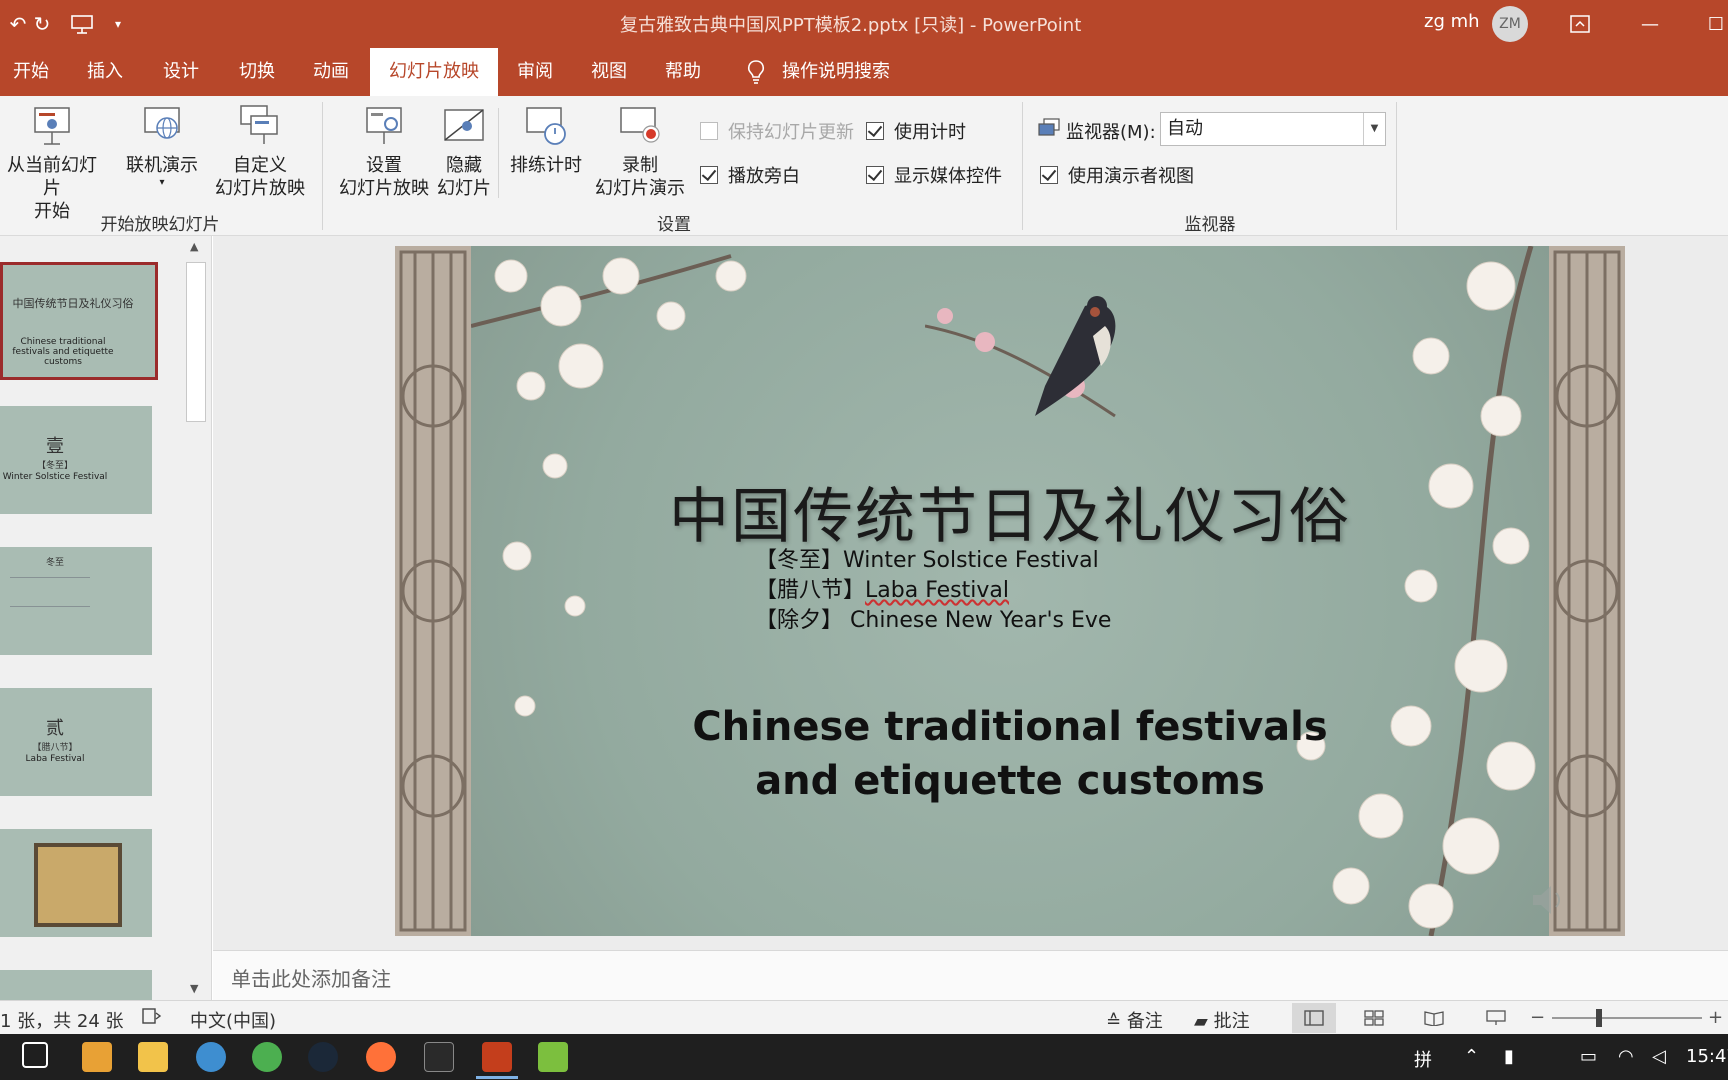  What do you see at coordinates (970, 975) in the screenshot?
I see `notes-pane: 单击此处添加备注` at bounding box center [970, 975].